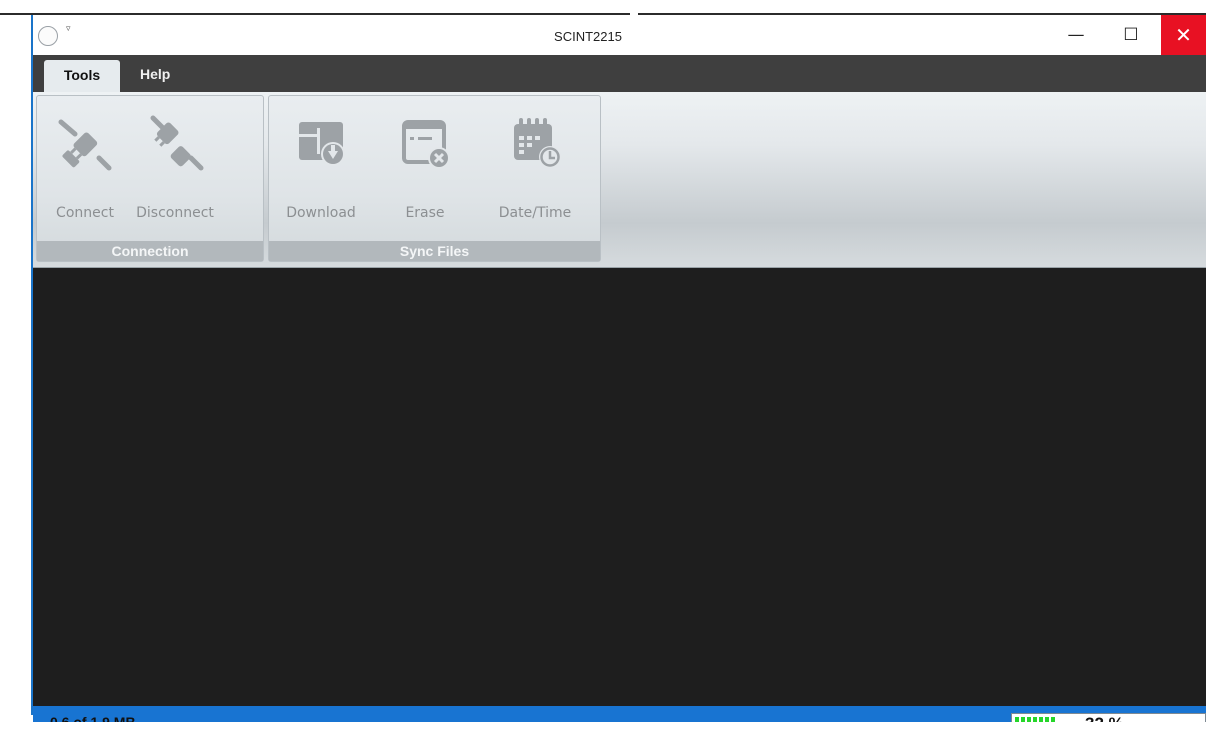 This screenshot has width=1206, height=753. What do you see at coordinates (537, 143) in the screenshot?
I see `calendar-clock-icon` at bounding box center [537, 143].